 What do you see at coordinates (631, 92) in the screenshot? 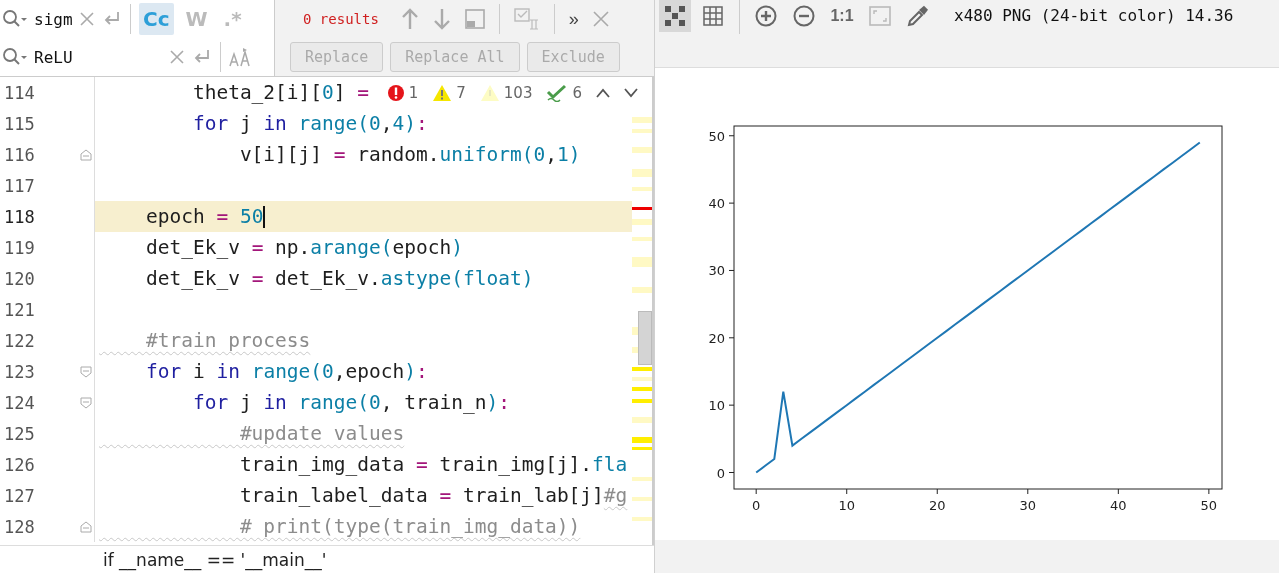
I see `next-icon` at bounding box center [631, 92].